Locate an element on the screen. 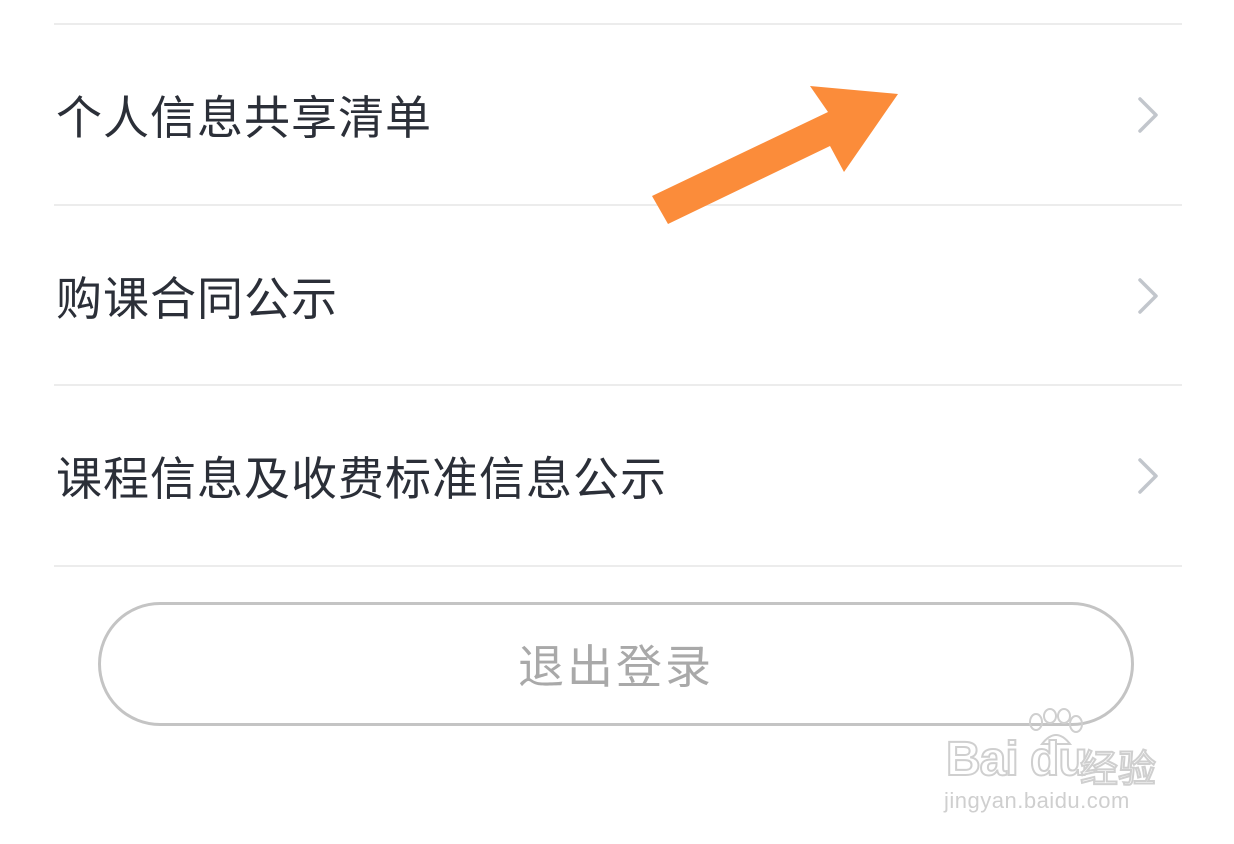 This screenshot has height=844, width=1234. watermark-product: 经验 is located at coordinates (1118, 769).